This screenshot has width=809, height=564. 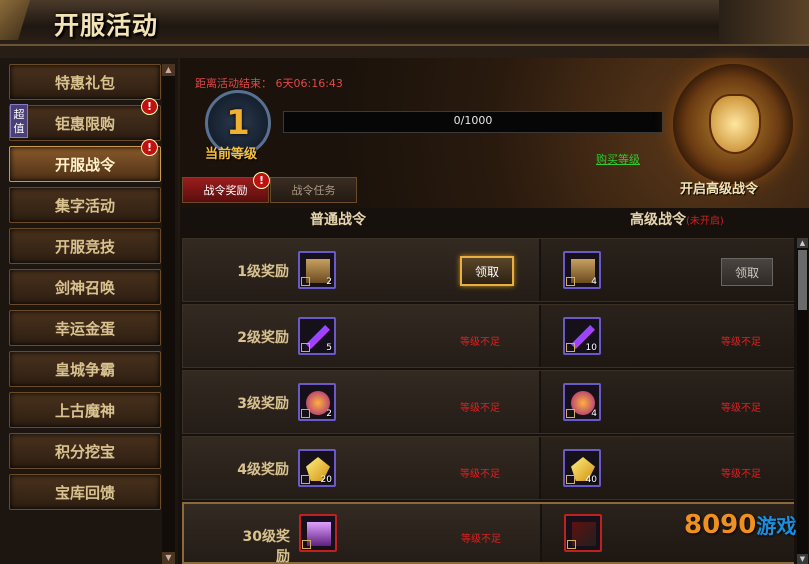 I want to click on sidebar-item-battle-pass: 开服战令!, so click(x=85, y=160).